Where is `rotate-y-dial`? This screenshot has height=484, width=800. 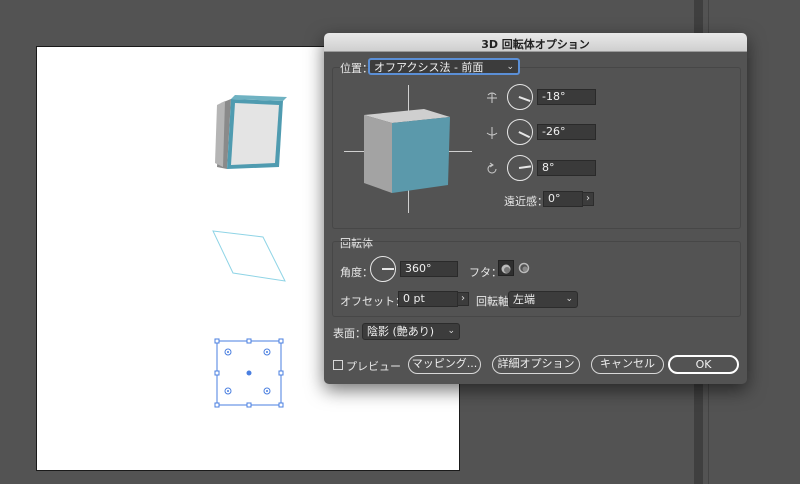
rotate-y-dial is located at coordinates (520, 132).